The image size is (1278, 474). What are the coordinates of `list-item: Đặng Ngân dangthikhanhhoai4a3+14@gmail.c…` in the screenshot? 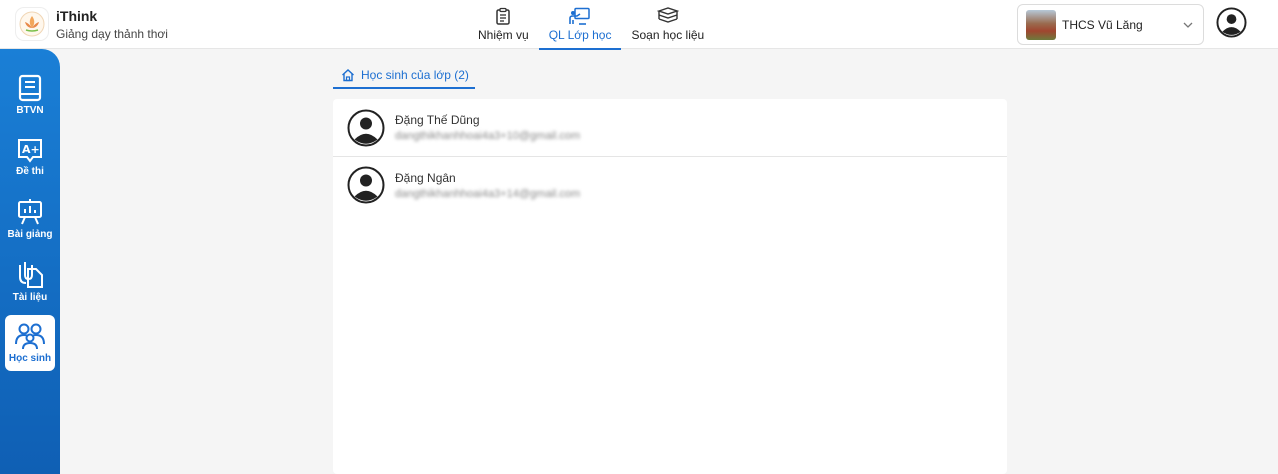 It's located at (670, 184).